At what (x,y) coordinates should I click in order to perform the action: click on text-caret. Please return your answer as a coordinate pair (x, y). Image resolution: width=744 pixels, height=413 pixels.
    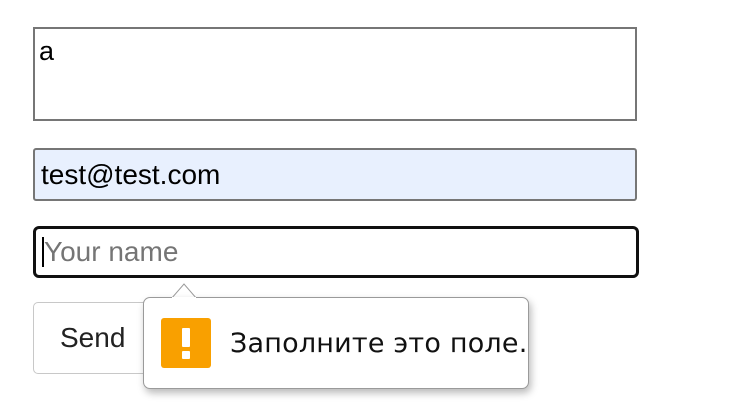
    Looking at the image, I should click on (43, 252).